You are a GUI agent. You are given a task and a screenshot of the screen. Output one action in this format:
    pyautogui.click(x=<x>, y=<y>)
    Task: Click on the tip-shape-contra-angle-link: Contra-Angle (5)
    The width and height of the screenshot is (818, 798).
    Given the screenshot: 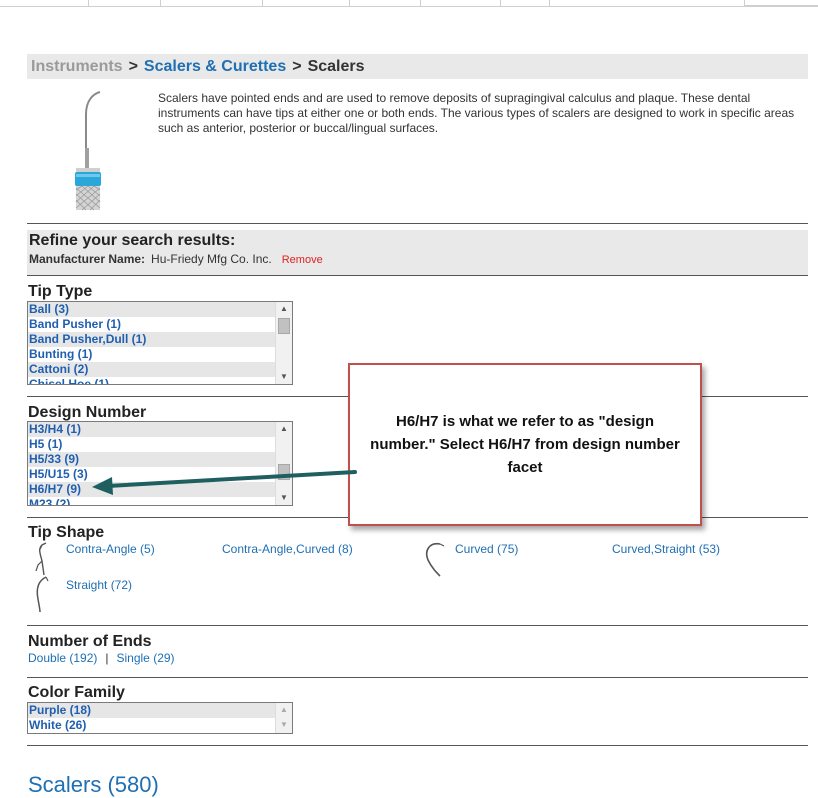 What is the action you would take?
    pyautogui.click(x=110, y=549)
    